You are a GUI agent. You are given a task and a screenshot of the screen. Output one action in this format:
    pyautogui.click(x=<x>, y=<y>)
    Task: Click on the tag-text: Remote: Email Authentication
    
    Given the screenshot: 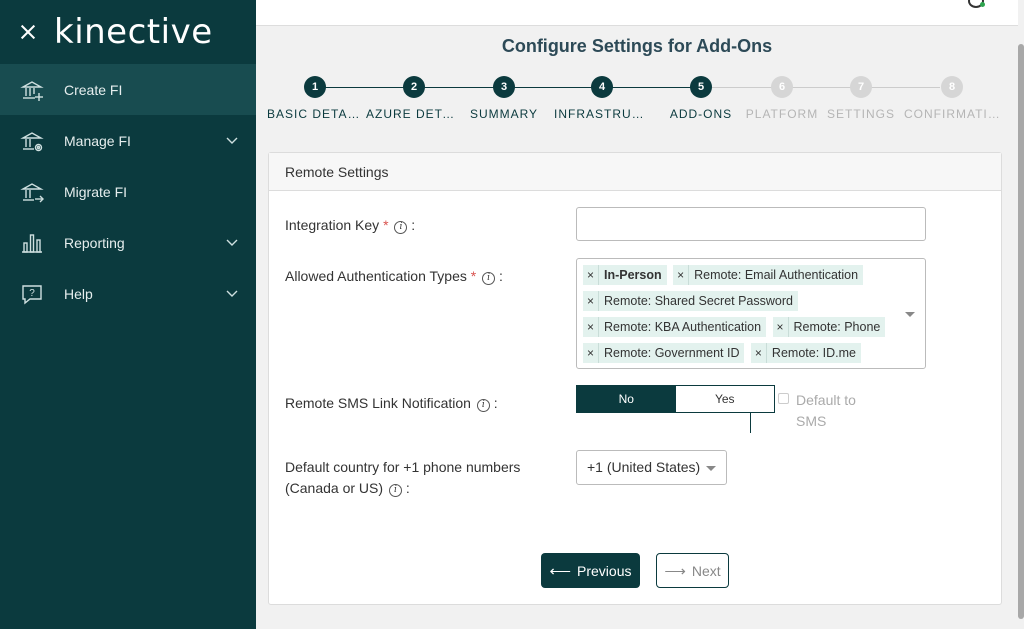 What is the action you would take?
    pyautogui.click(x=776, y=275)
    